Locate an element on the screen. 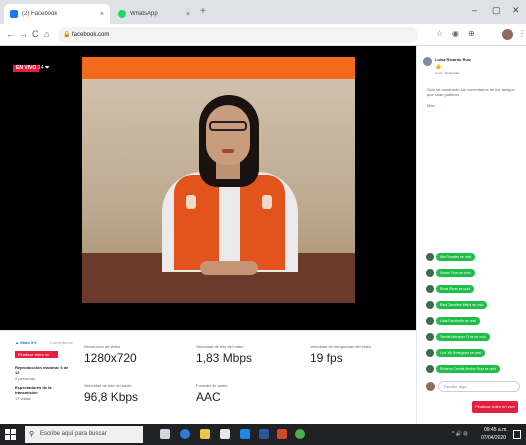 The height and width of the screenshot is (445, 526). home-icon: ⌂ is located at coordinates (46, 34).